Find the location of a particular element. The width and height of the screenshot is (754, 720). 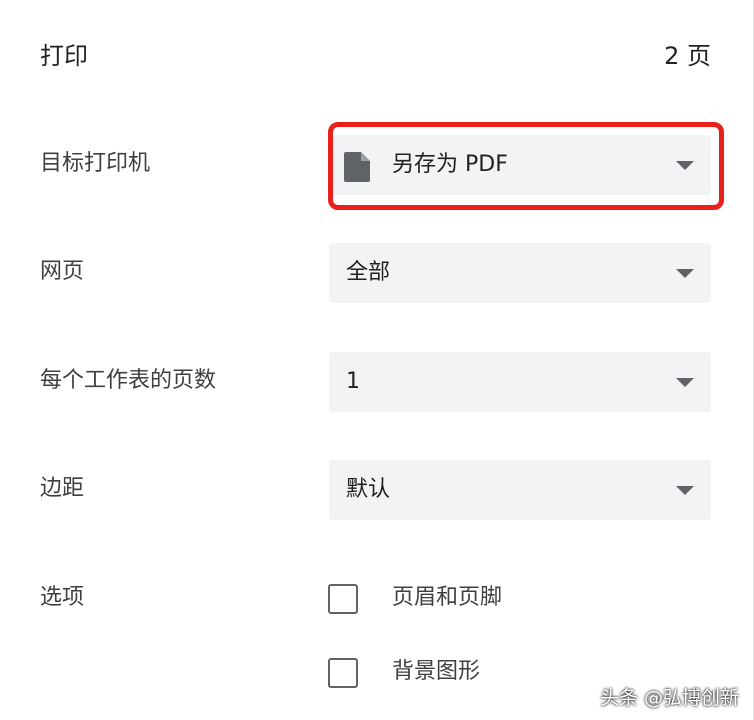

document-icon is located at coordinates (357, 167).